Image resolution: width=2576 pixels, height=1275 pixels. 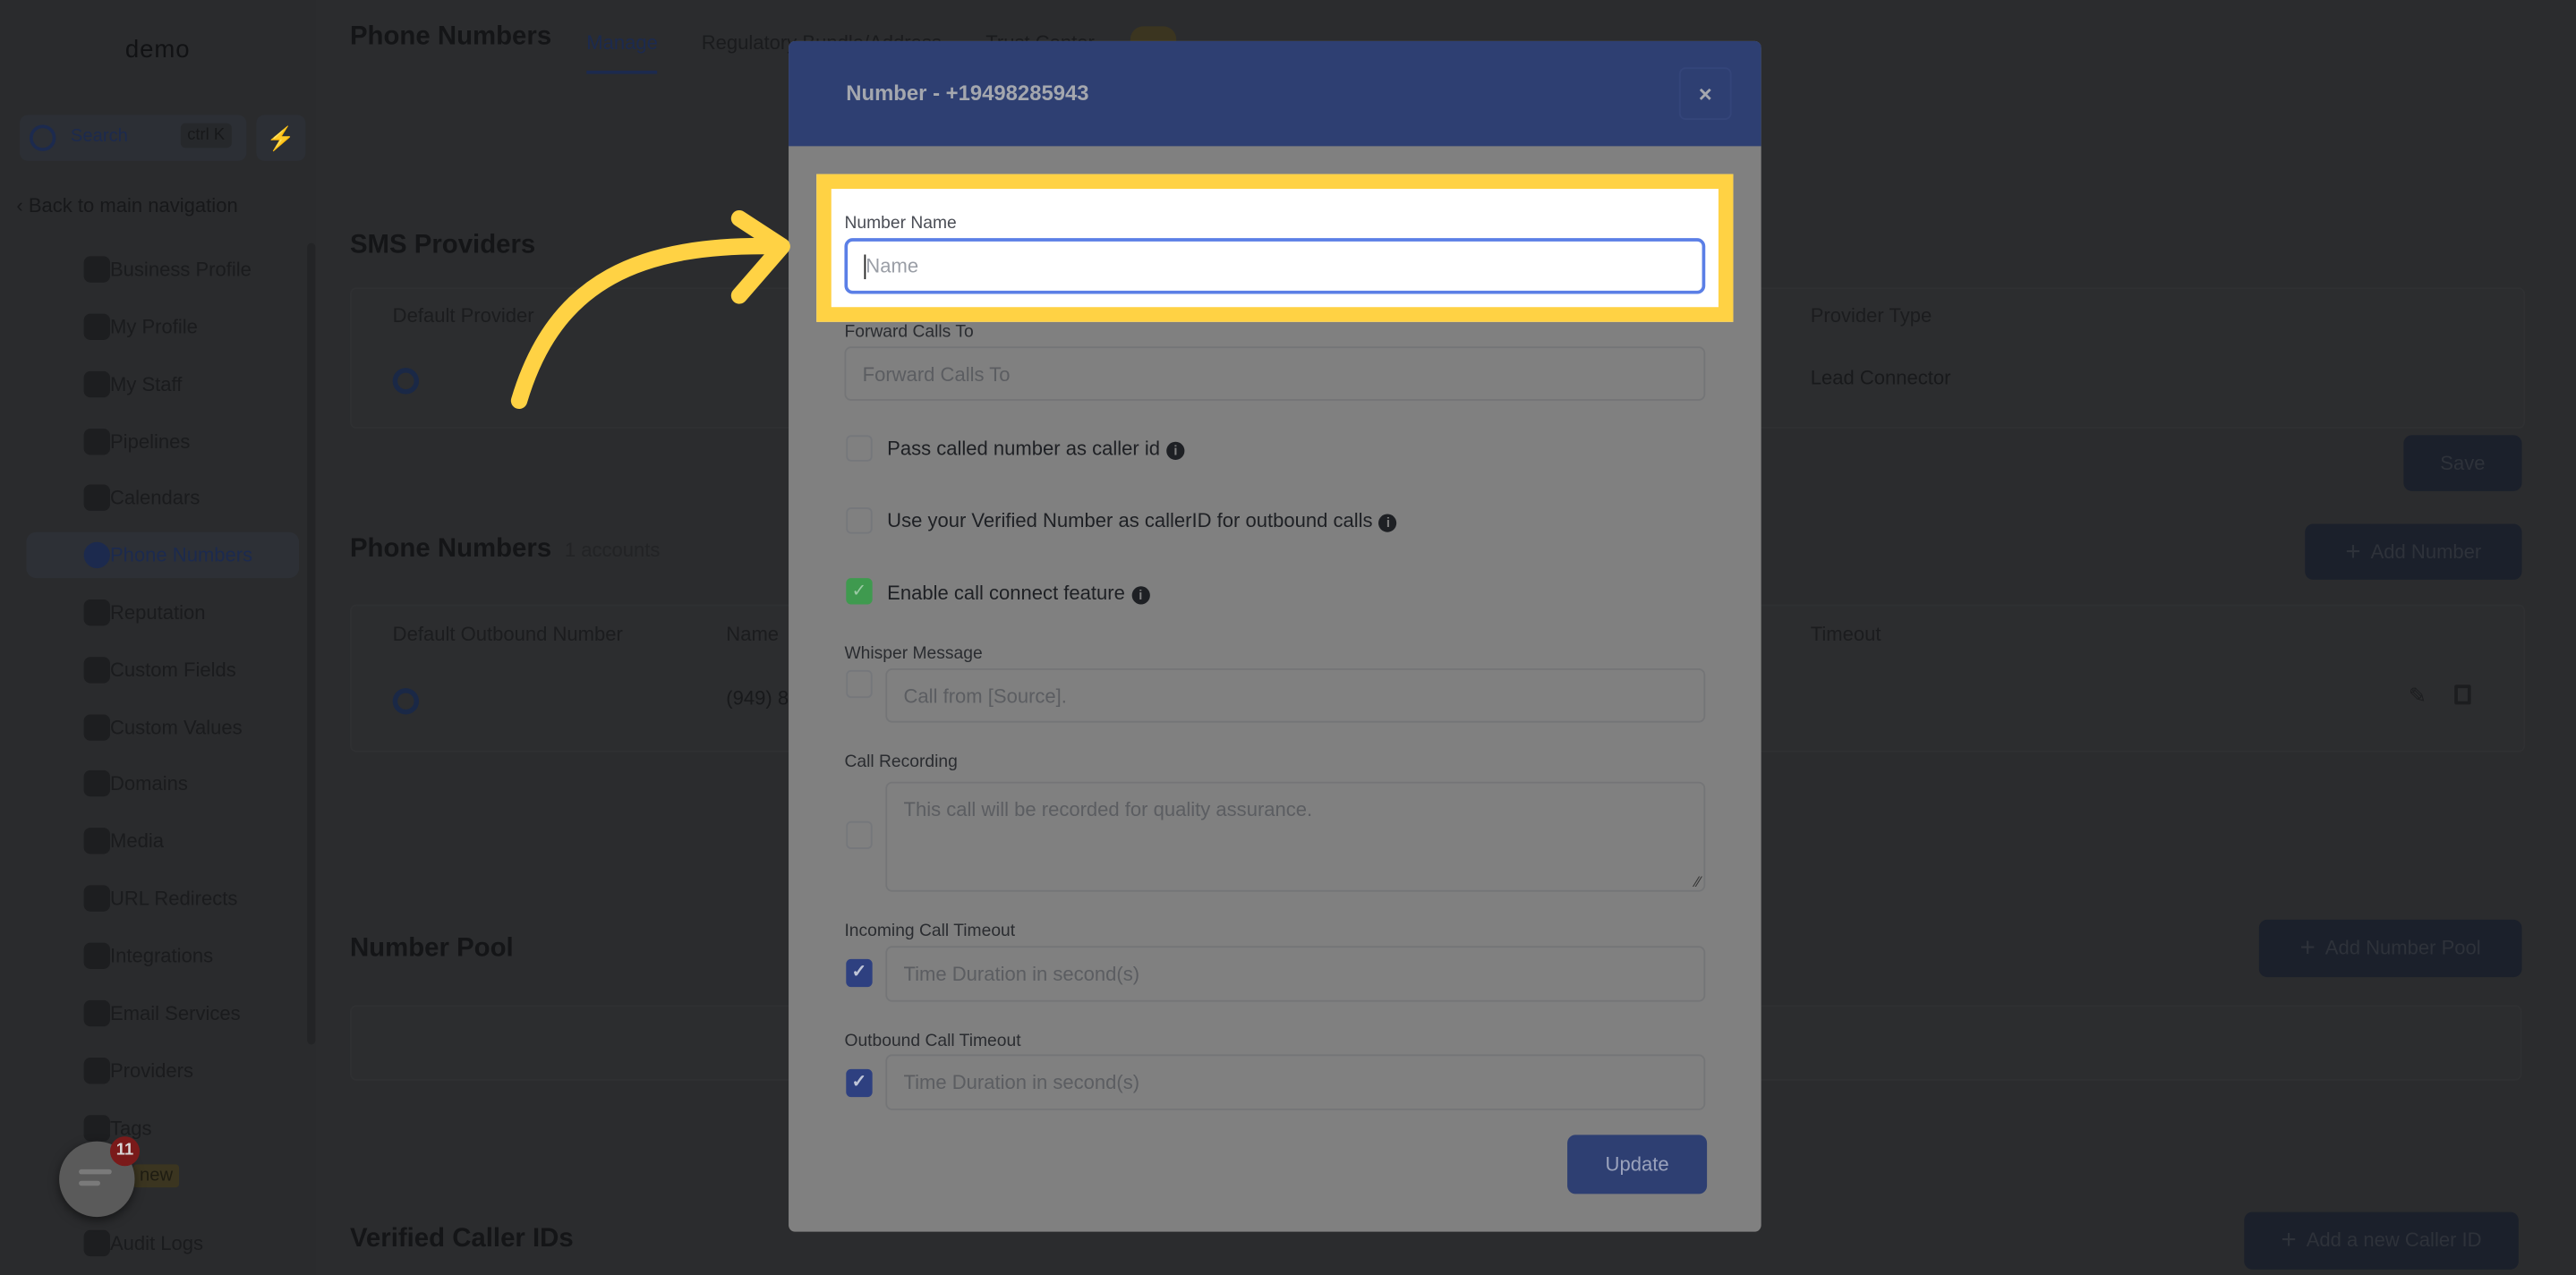 What do you see at coordinates (311, 643) in the screenshot?
I see `sidebar-scrollbar` at bounding box center [311, 643].